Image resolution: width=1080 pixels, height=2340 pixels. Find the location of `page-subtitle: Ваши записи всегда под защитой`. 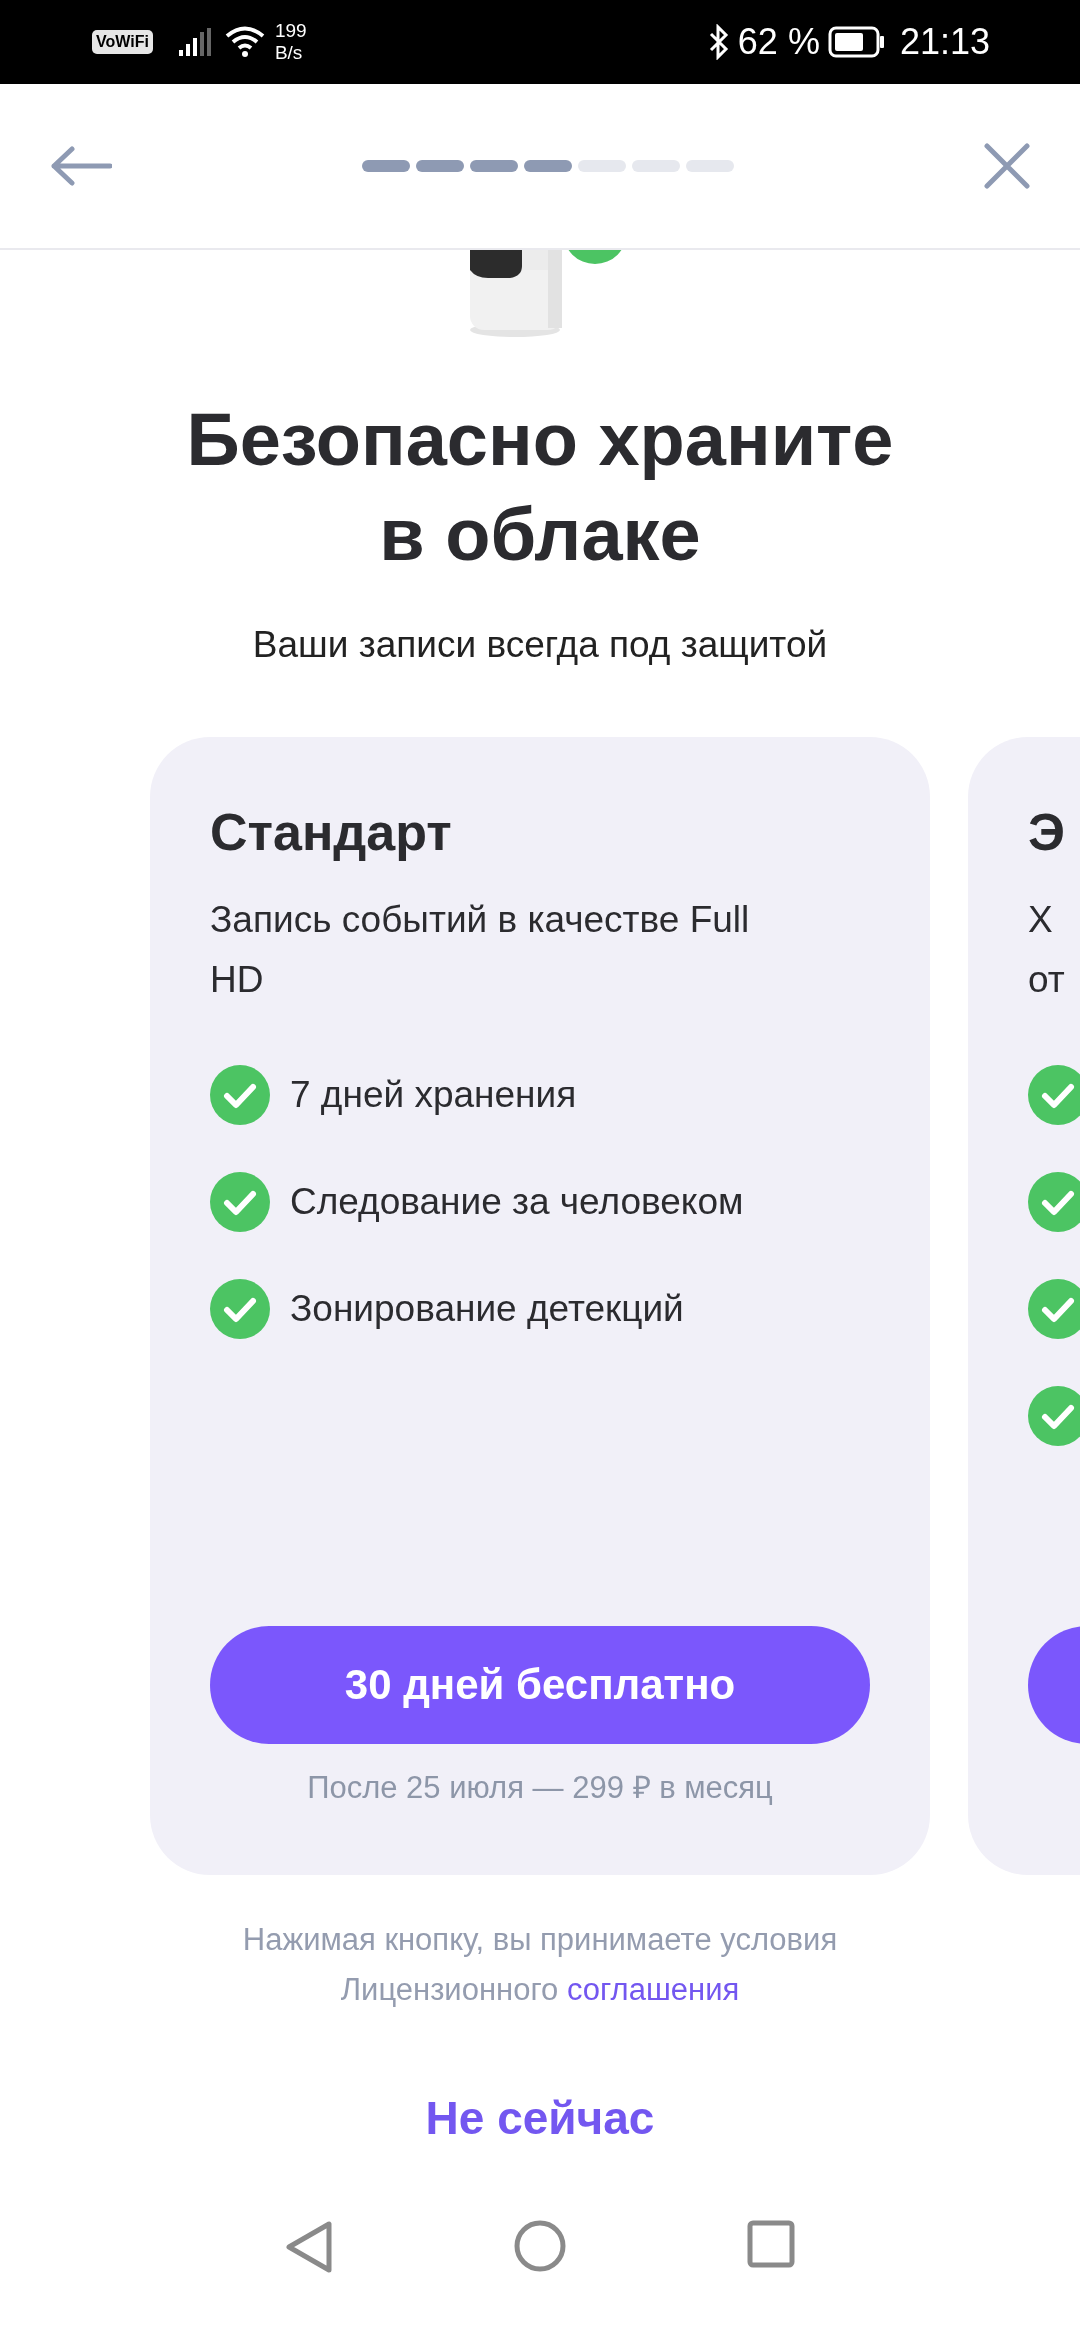

page-subtitle: Ваши записи всегда под защитой is located at coordinates (540, 645).